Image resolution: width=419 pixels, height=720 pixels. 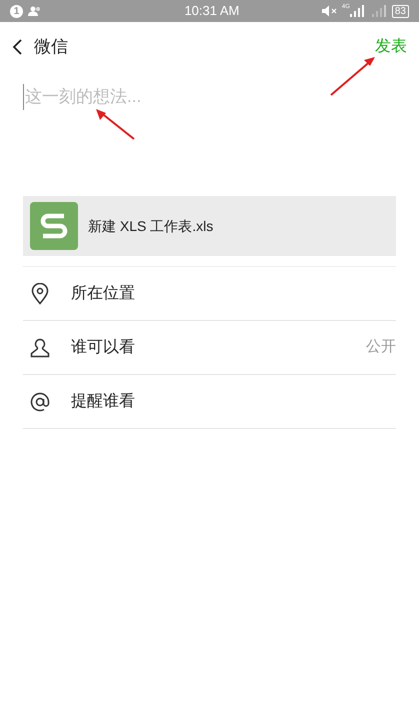 What do you see at coordinates (209, 348) in the screenshot?
I see `option-row: 谁可以看 公开` at bounding box center [209, 348].